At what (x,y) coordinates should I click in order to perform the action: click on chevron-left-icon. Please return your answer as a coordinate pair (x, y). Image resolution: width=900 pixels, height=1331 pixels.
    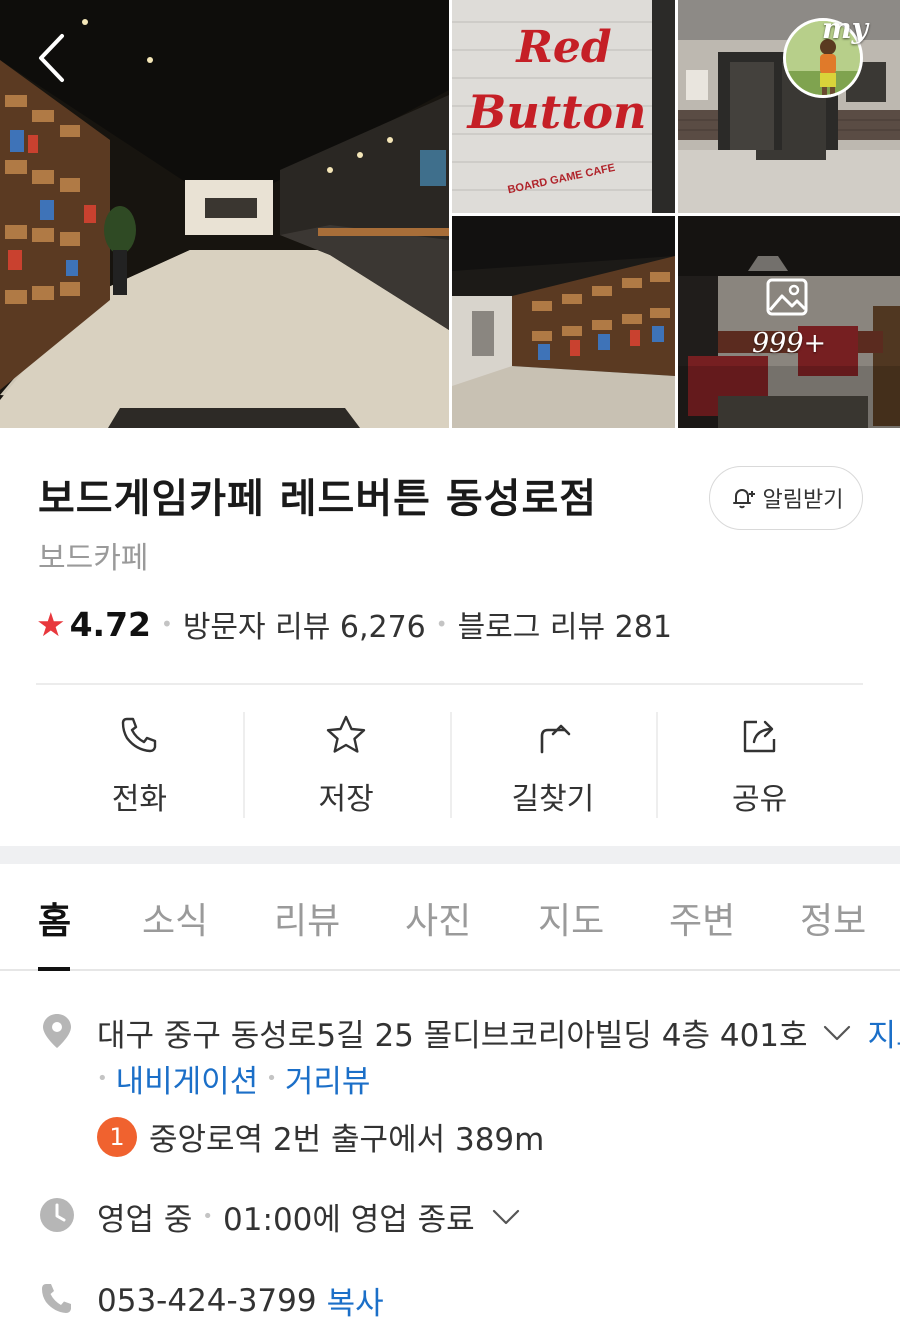
    Looking at the image, I should click on (51, 58).